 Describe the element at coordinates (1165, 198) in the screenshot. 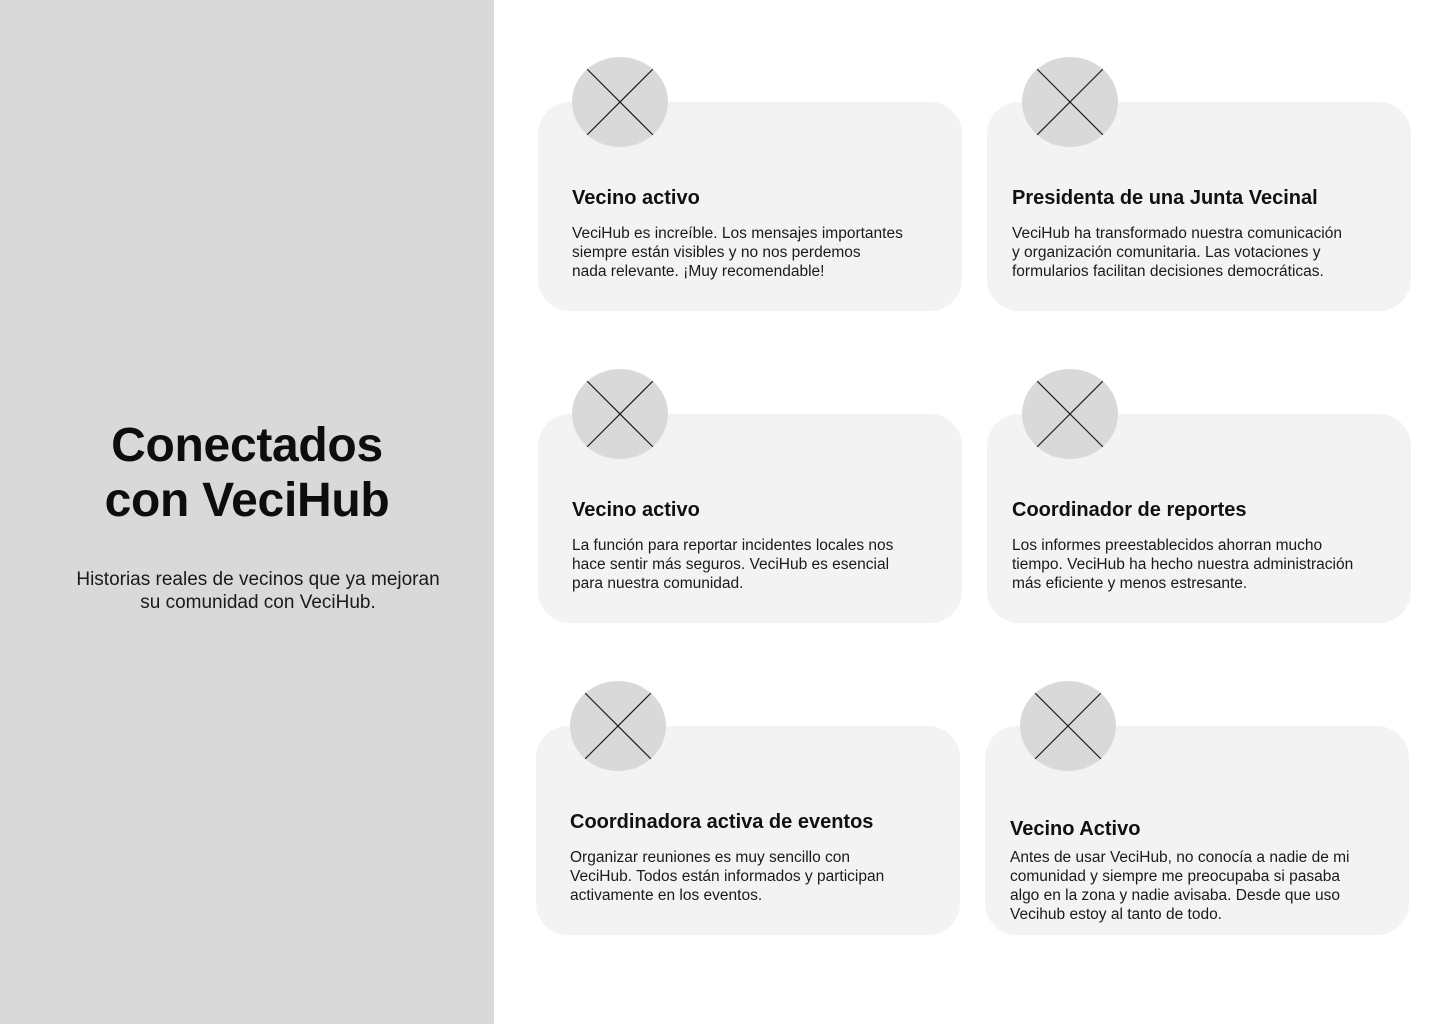

I see `testimonial-role: Presidenta de una Junta Vecinal` at that location.